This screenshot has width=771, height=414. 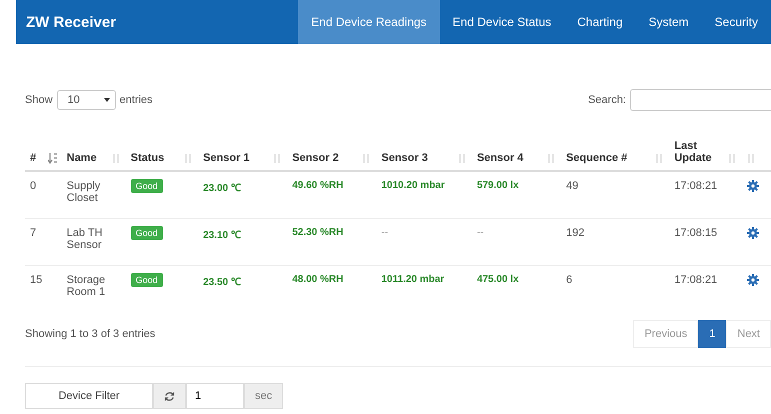 I want to click on sensor-reading: 23.00 ℃, so click(x=243, y=194).